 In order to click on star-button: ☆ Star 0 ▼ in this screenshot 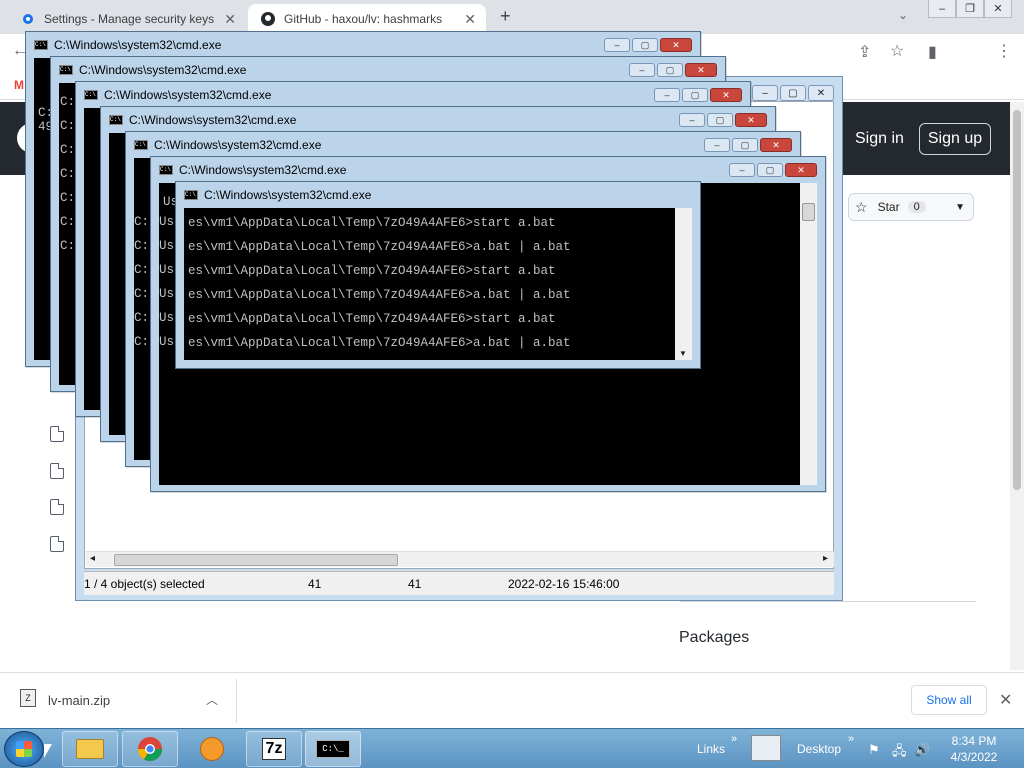, I will do `click(911, 207)`.